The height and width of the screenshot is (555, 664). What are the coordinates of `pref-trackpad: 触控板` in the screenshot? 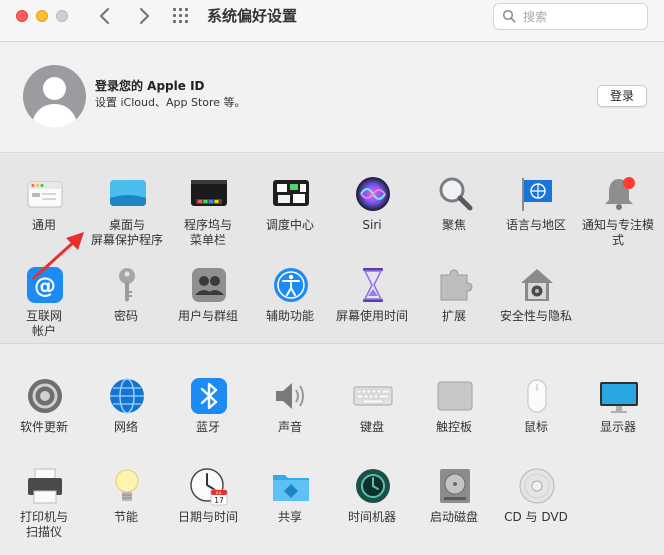 It's located at (454, 416).